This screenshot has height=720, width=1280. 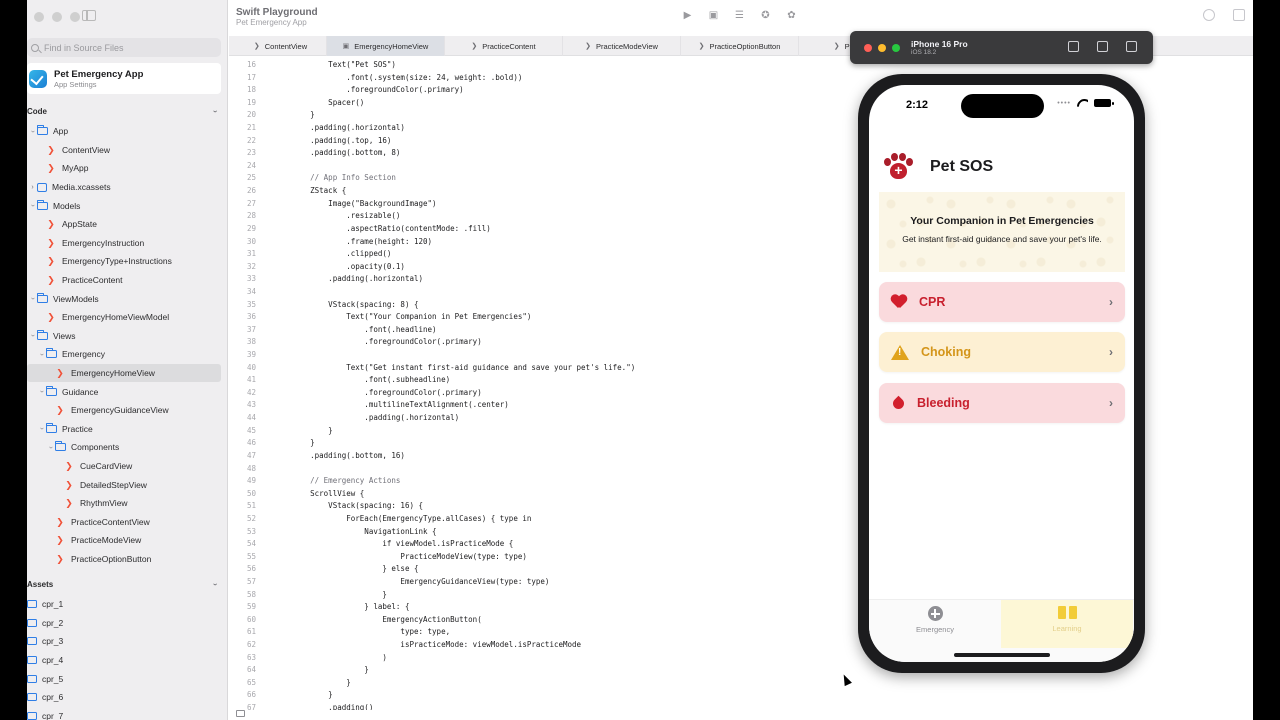 I want to click on assets-section-header: Assets ›, so click(x=124, y=584).